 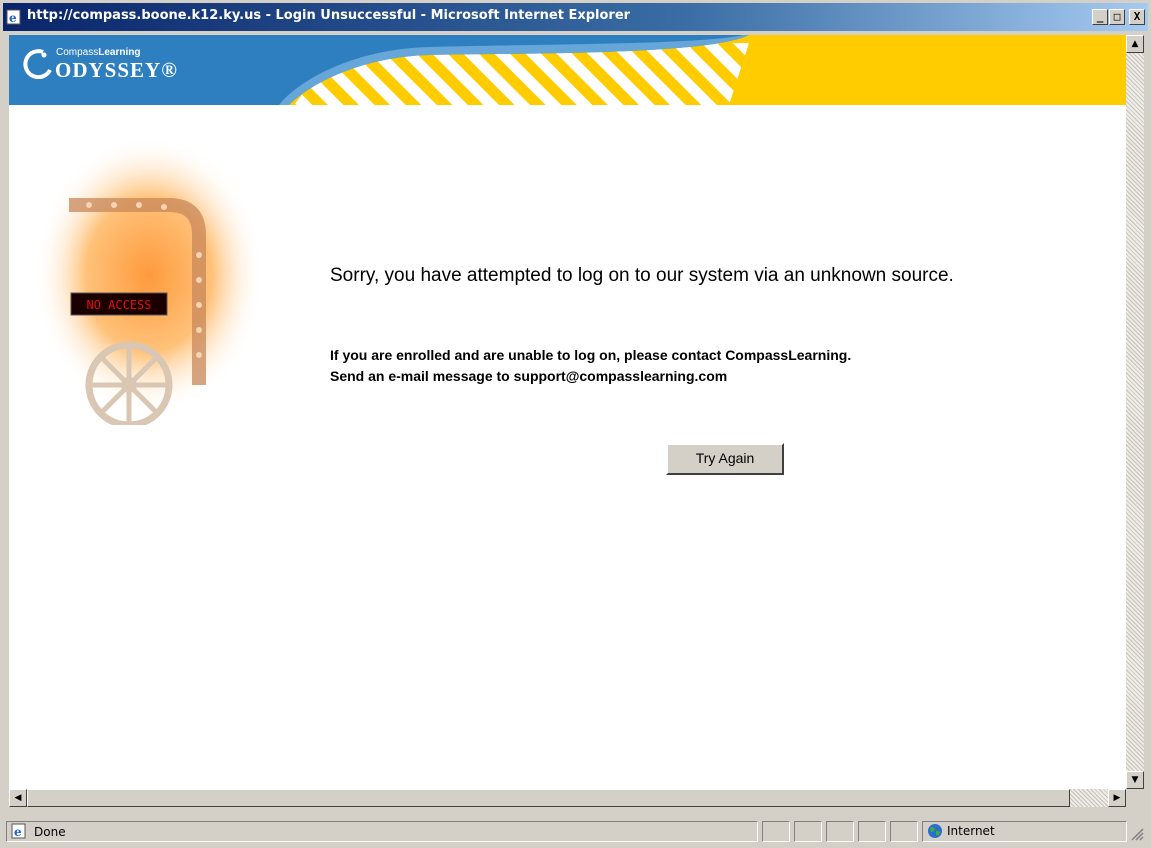 What do you see at coordinates (1135, 412) in the screenshot?
I see `vertical-scrollbar: ▲ ▼` at bounding box center [1135, 412].